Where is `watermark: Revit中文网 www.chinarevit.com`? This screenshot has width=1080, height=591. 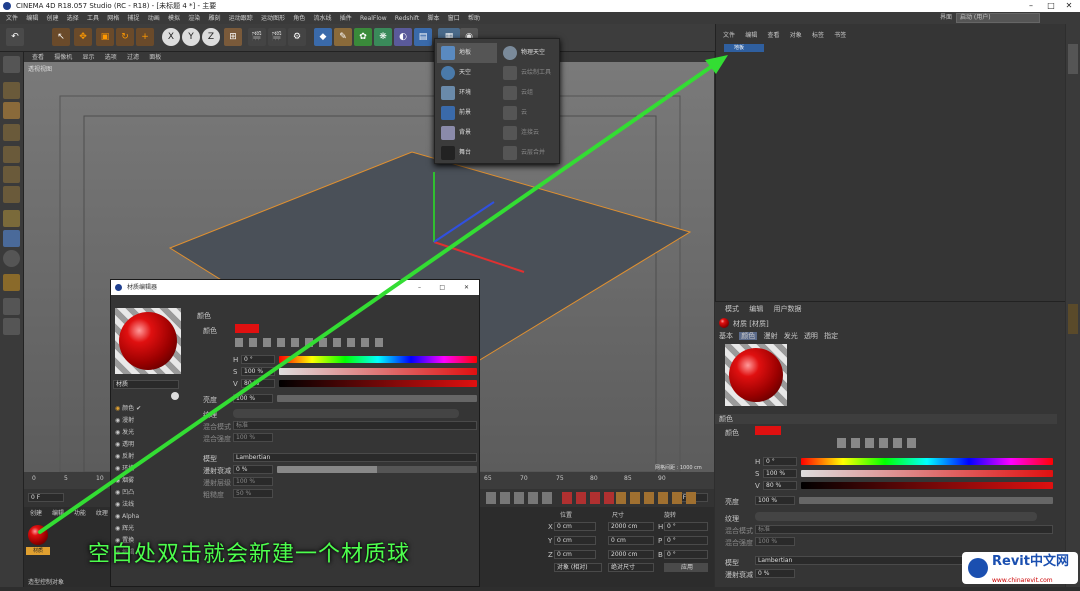
watermark: Revit中文网 www.chinarevit.com is located at coordinates (1020, 568).